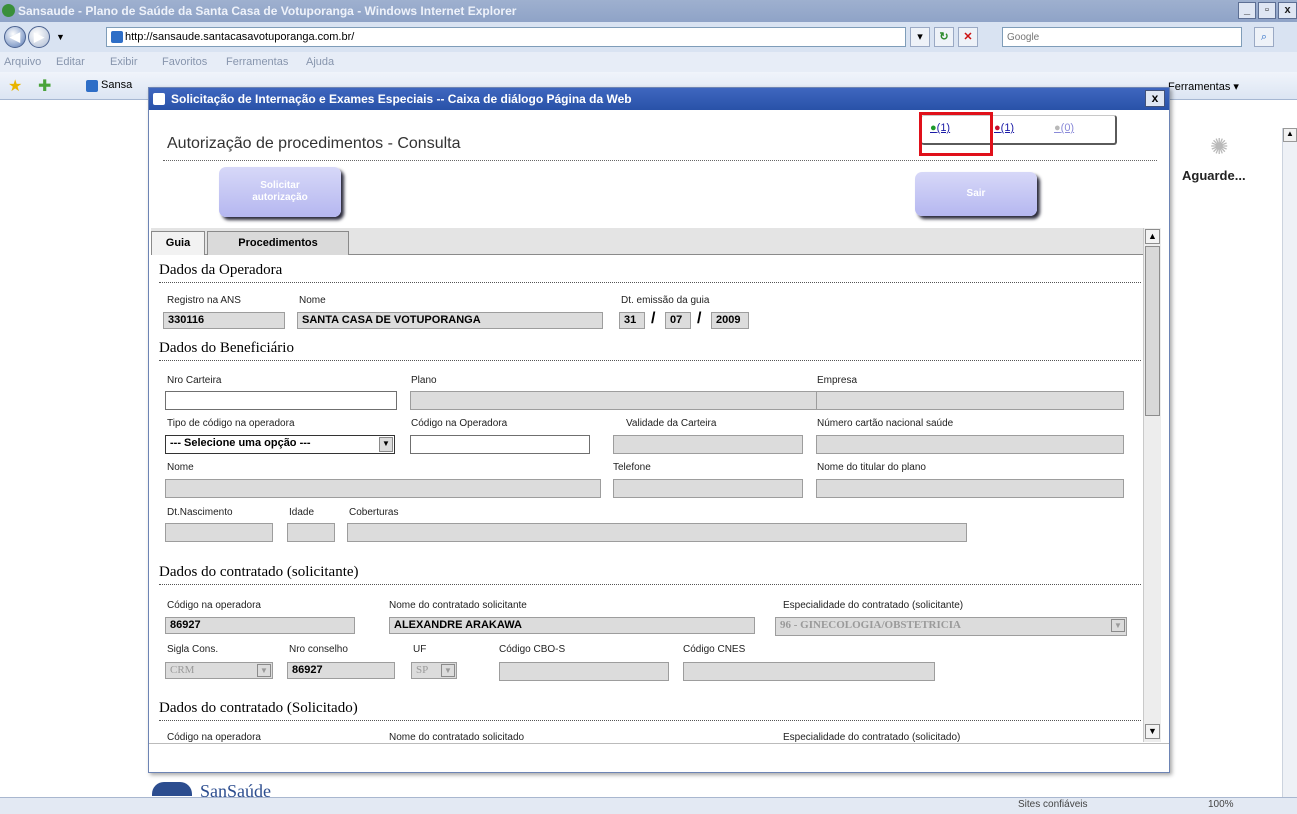  What do you see at coordinates (116, 85) in the screenshot?
I see `browser-tab-label: Sansa` at bounding box center [116, 85].